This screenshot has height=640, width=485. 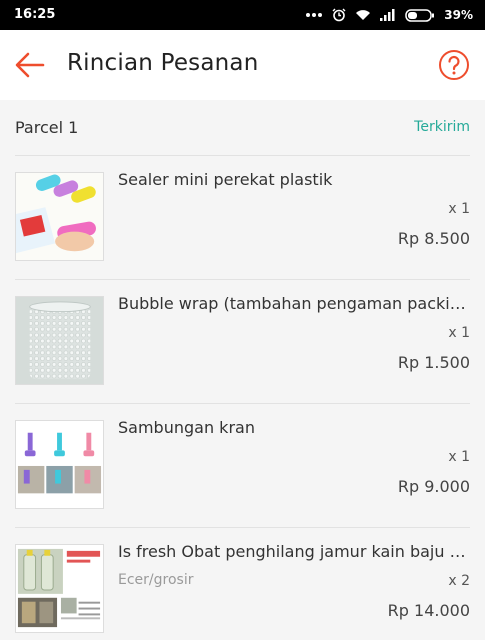 What do you see at coordinates (433, 238) in the screenshot?
I see `item-price: Rp 8.500` at bounding box center [433, 238].